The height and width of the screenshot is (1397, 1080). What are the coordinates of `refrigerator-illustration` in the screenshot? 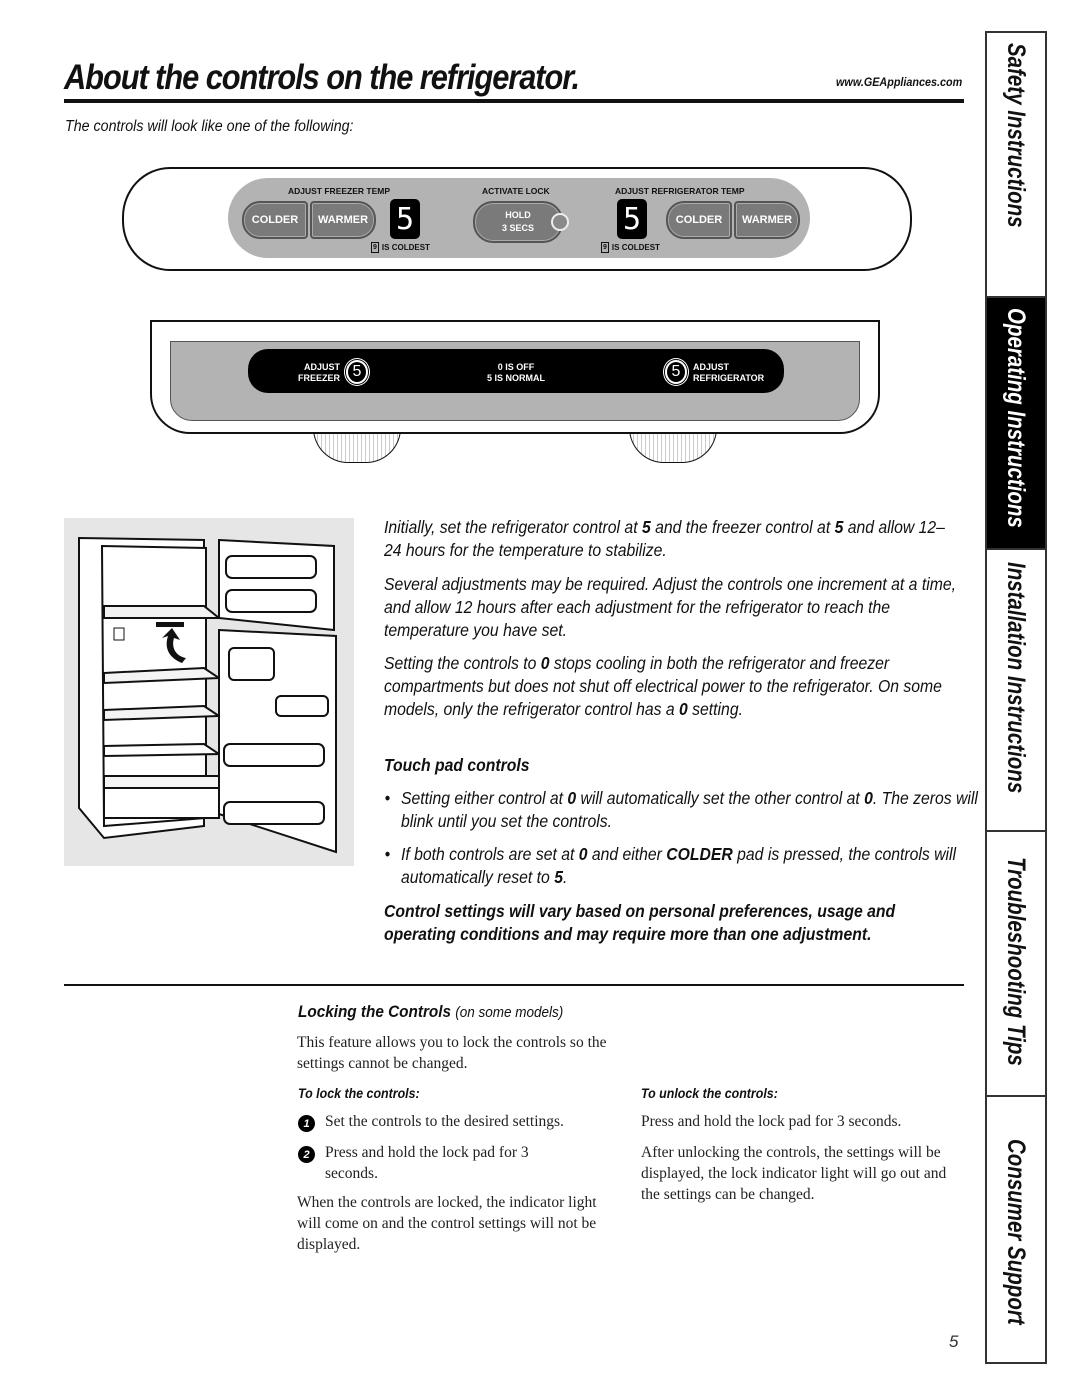 It's located at (209, 692).